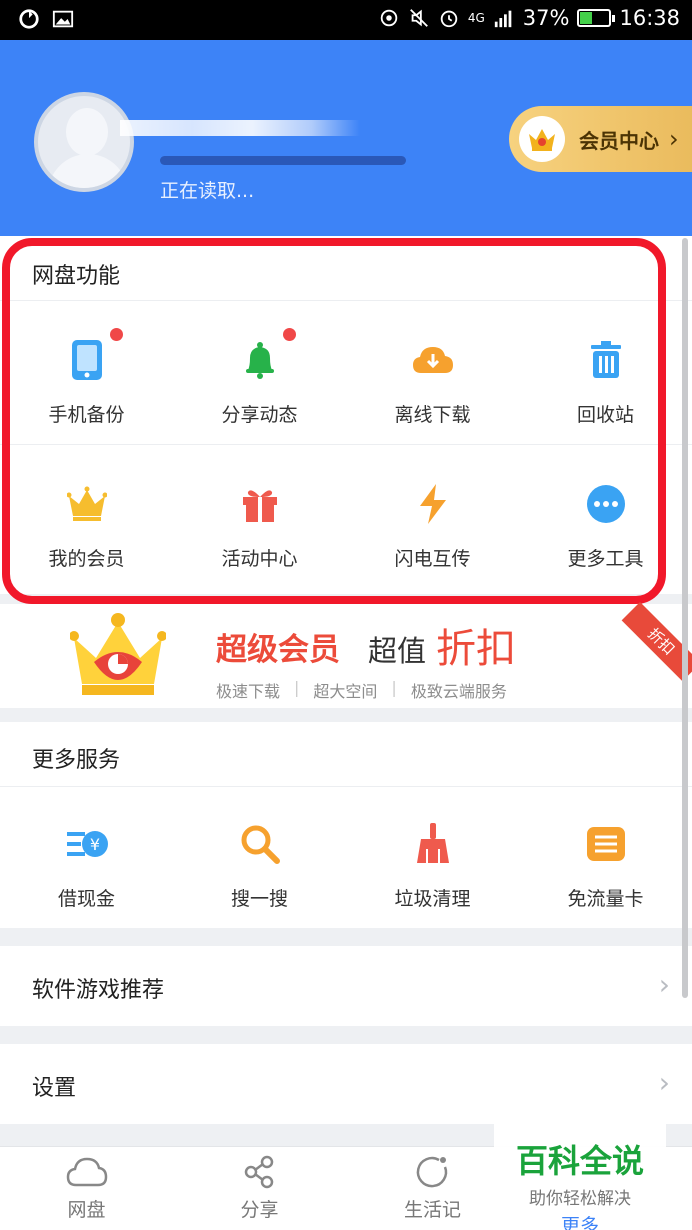 Image resolution: width=692 pixels, height=1230 pixels. Describe the element at coordinates (458, 691) in the screenshot. I see `feature-text: 极致云端服务` at that location.